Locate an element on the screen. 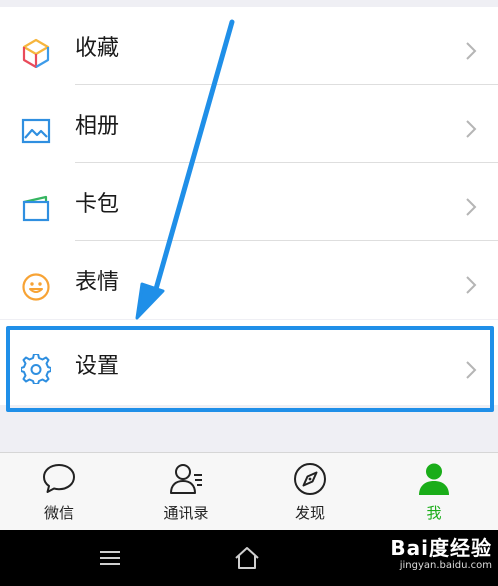 Image resolution: width=498 pixels, height=586 pixels. menu-item-label: 收藏 is located at coordinates (97, 48).